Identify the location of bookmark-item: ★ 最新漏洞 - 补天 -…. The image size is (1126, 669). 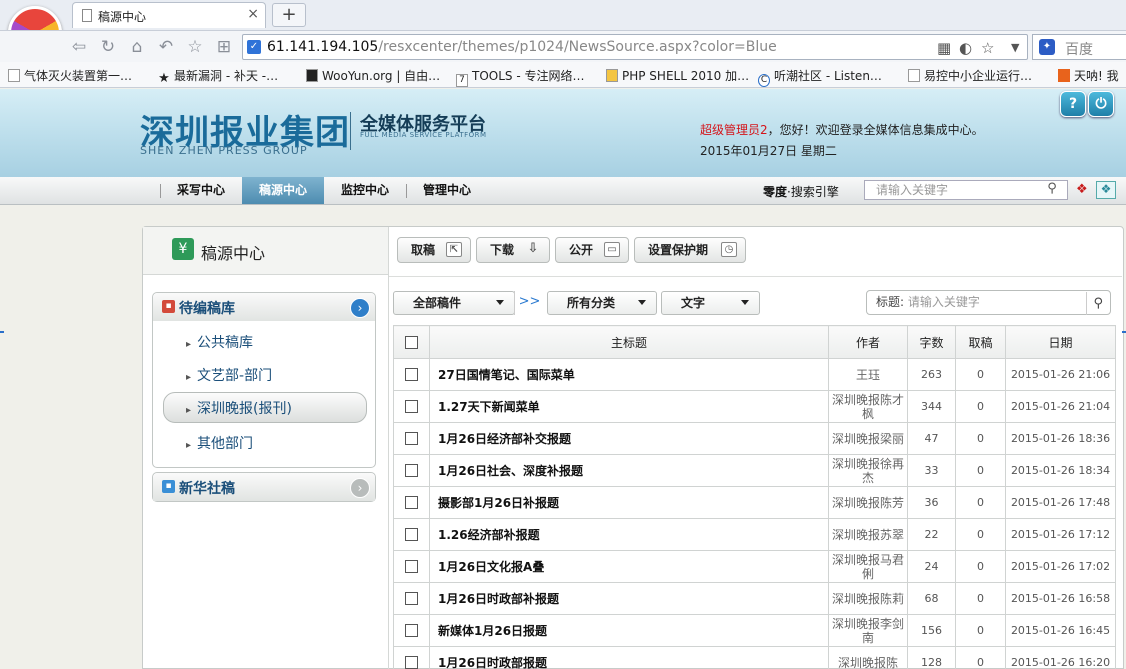
(218, 76).